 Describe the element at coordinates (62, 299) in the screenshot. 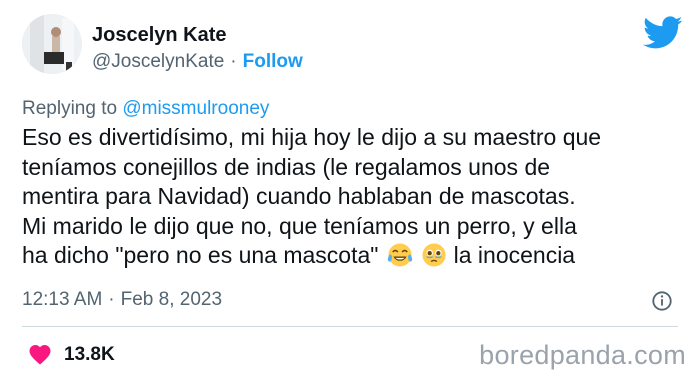

I see `time-value: 12:13 AM` at that location.